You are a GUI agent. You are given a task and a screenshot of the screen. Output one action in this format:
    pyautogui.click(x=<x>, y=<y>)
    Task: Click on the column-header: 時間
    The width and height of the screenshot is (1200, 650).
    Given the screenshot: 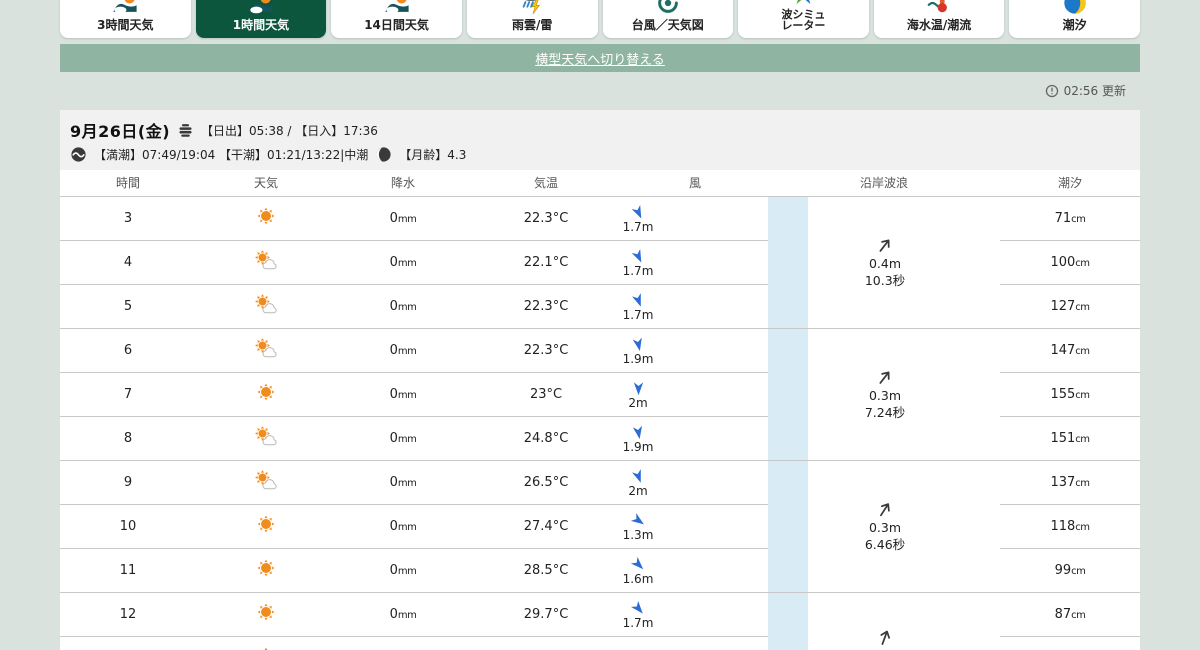 What is the action you would take?
    pyautogui.click(x=128, y=183)
    